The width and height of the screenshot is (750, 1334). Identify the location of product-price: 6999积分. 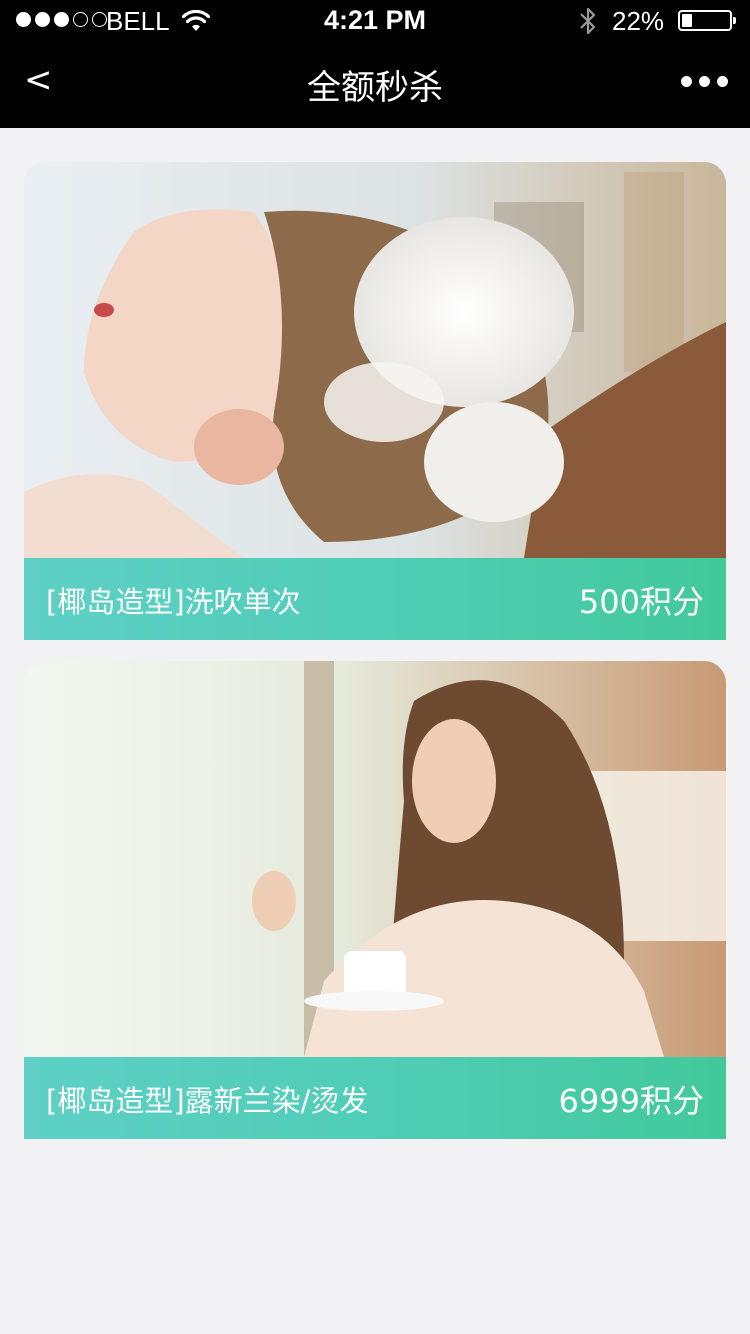
(631, 1101).